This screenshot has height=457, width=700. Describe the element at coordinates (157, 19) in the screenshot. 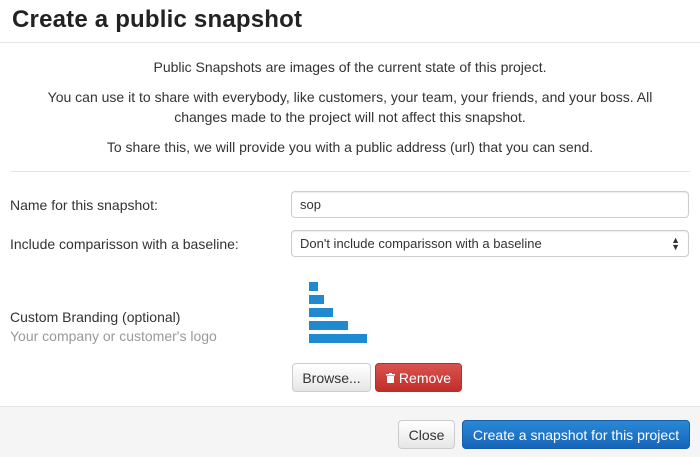

I see `dialog-title: Create a public snapshot` at that location.